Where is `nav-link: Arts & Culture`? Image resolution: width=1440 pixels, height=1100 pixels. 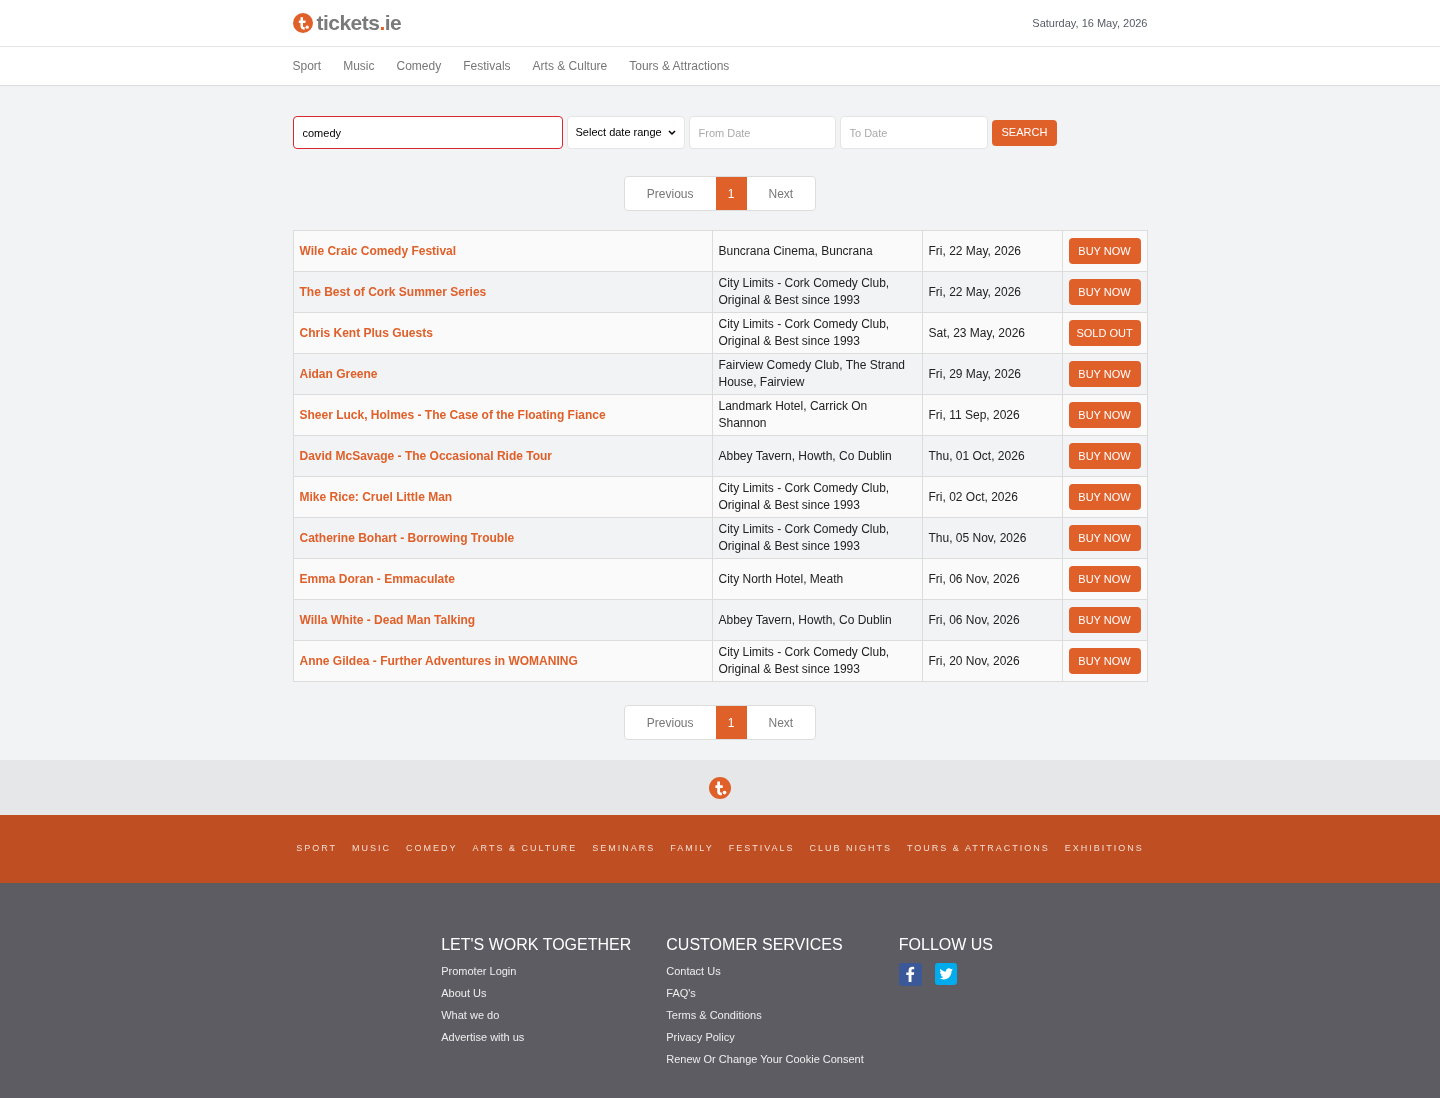
nav-link: Arts & Culture is located at coordinates (570, 66).